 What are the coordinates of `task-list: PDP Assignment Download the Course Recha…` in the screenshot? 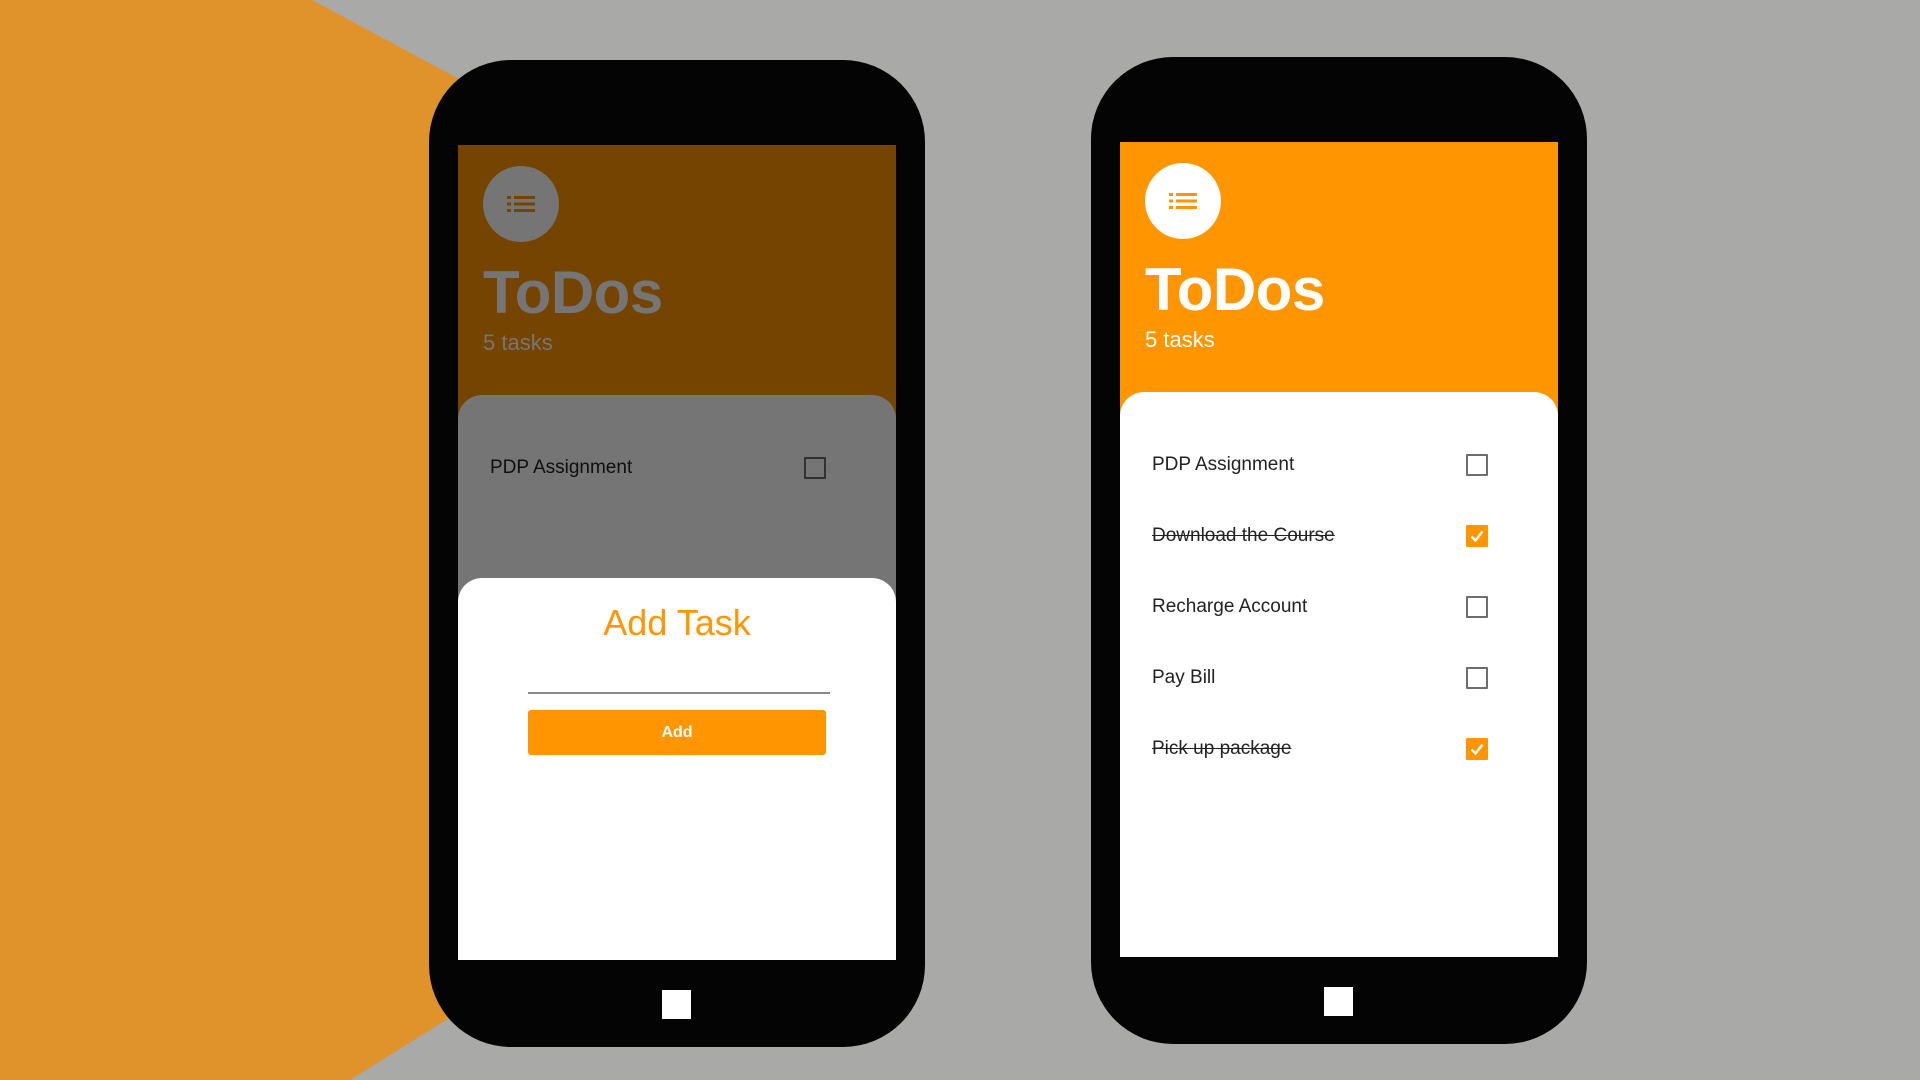 It's located at (1339, 674).